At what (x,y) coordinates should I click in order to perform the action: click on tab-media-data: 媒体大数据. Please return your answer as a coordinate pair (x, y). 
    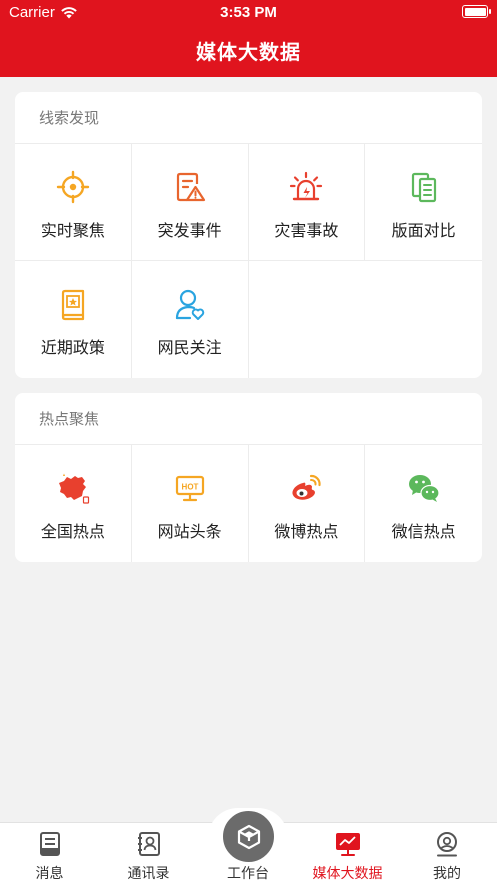
    Looking at the image, I should click on (347, 853).